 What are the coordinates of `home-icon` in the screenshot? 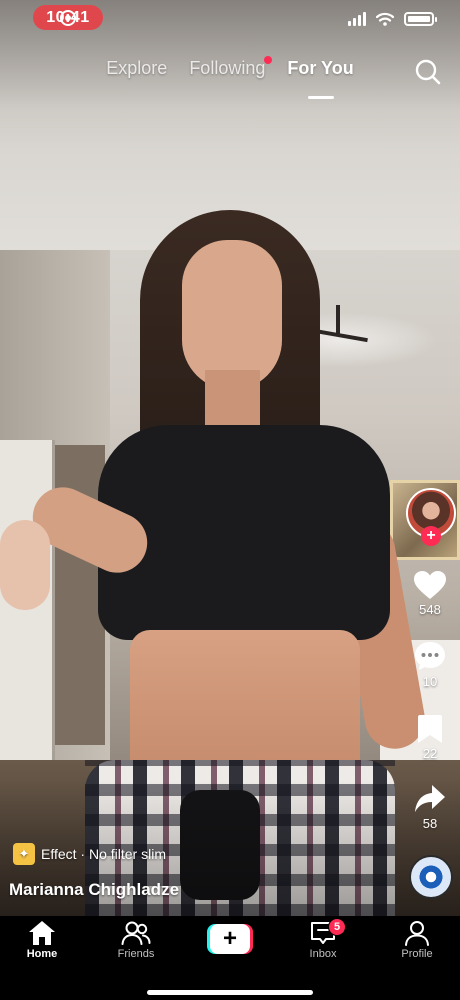 It's located at (42, 933).